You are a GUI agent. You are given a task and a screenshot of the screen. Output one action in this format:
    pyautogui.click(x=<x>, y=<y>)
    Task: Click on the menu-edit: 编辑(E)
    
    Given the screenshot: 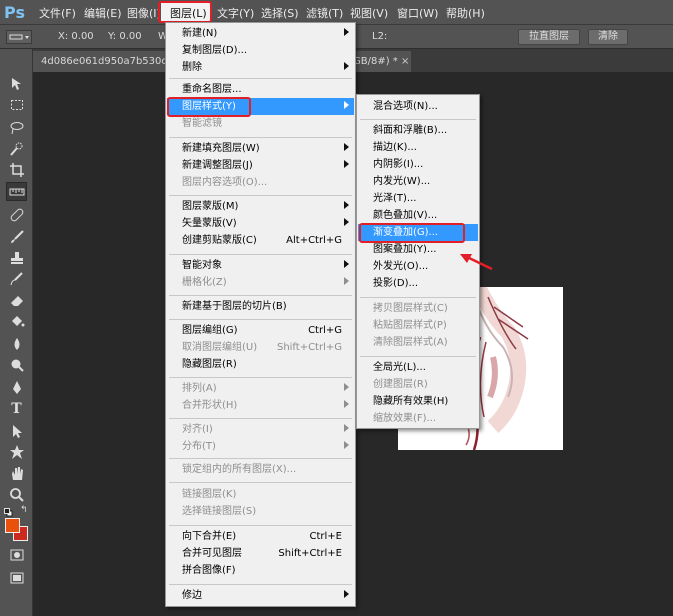 What is the action you would take?
    pyautogui.click(x=103, y=13)
    